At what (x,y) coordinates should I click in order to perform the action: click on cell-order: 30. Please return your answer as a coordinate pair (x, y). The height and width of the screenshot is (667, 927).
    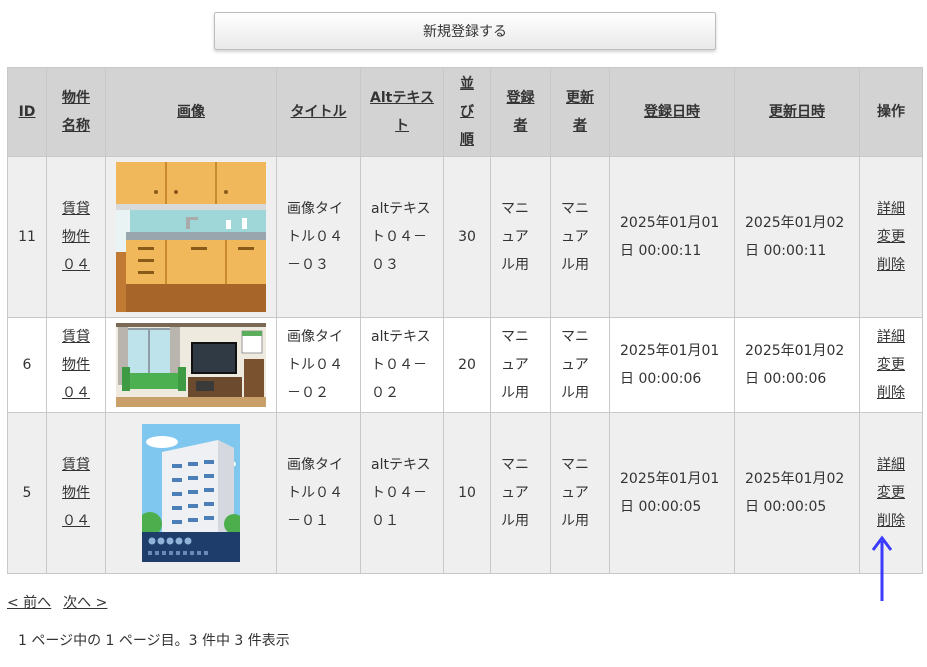
    Looking at the image, I should click on (467, 237).